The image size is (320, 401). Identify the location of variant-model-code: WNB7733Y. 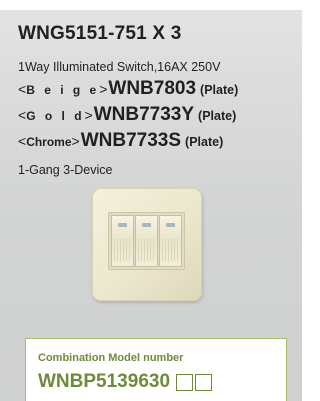
(144, 114).